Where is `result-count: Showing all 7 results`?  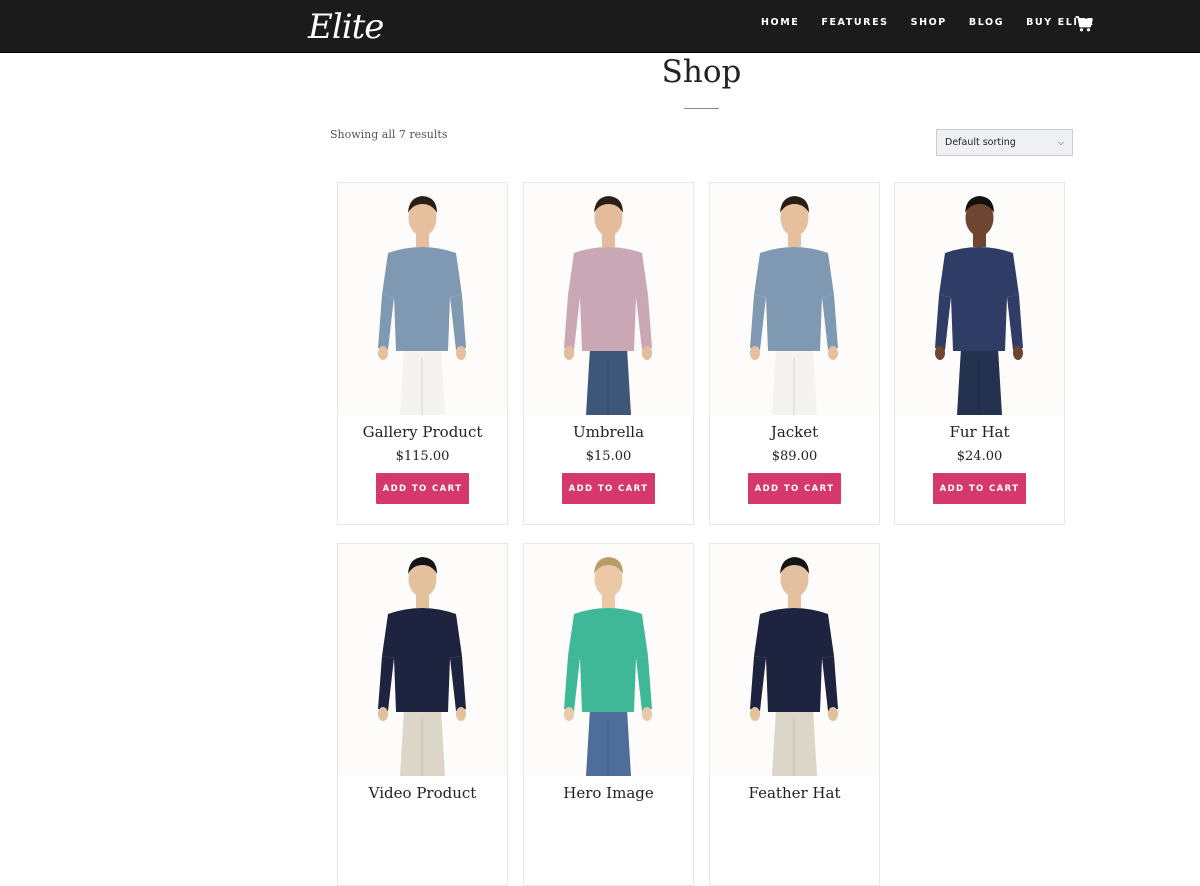
result-count: Showing all 7 results is located at coordinates (389, 134).